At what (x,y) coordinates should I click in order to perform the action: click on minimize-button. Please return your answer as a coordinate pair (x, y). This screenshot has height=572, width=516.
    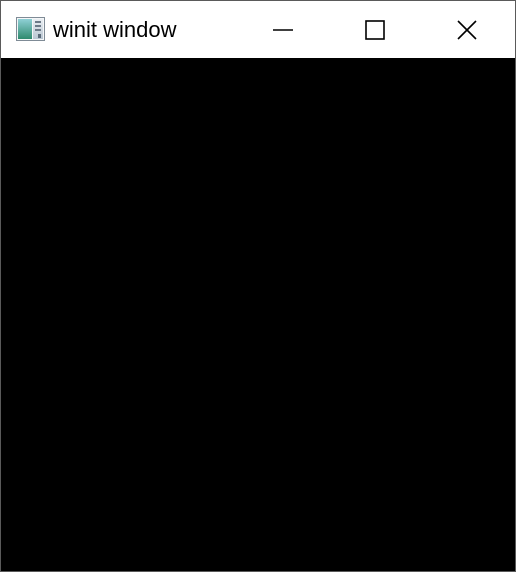
    Looking at the image, I should click on (283, 29).